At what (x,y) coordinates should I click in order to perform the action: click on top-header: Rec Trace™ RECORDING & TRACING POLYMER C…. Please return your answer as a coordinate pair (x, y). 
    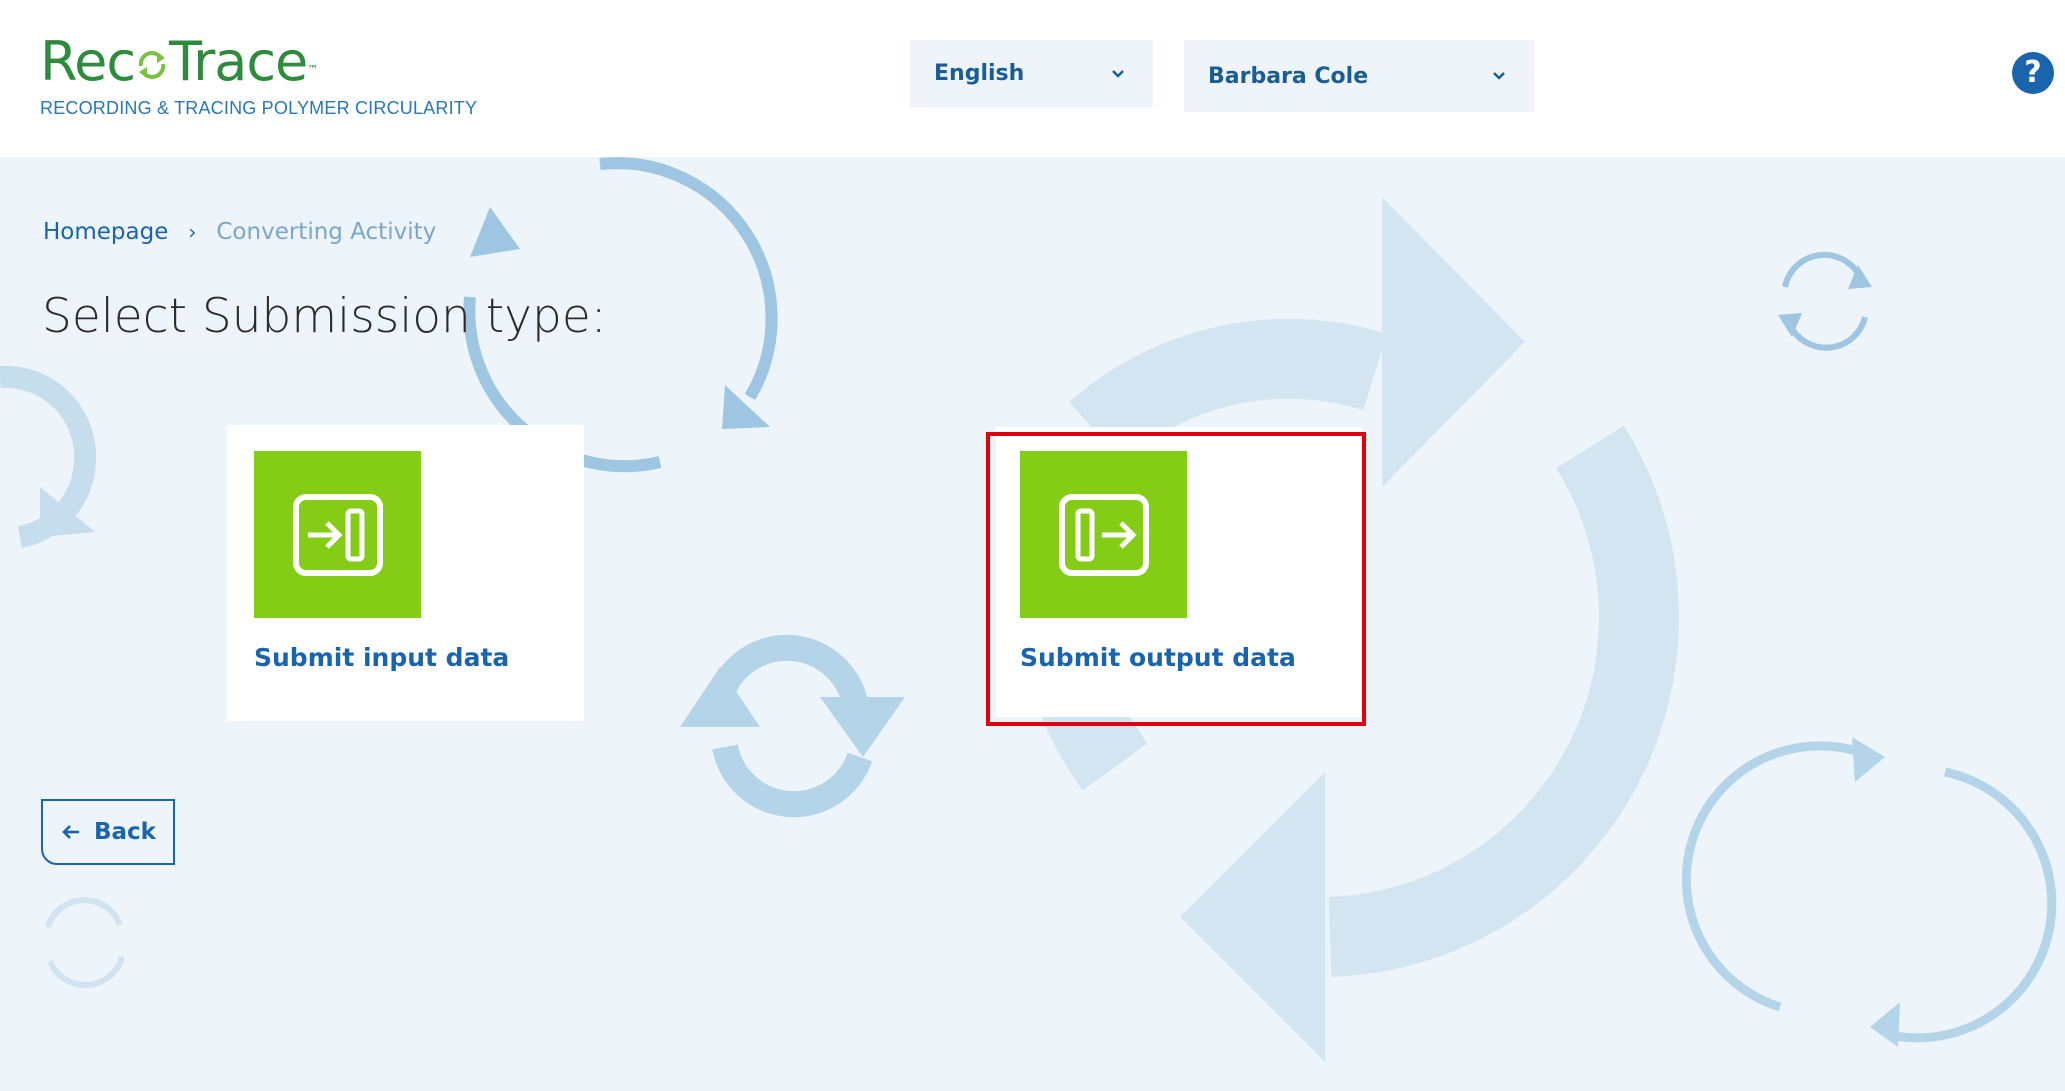
    Looking at the image, I should click on (1032, 78).